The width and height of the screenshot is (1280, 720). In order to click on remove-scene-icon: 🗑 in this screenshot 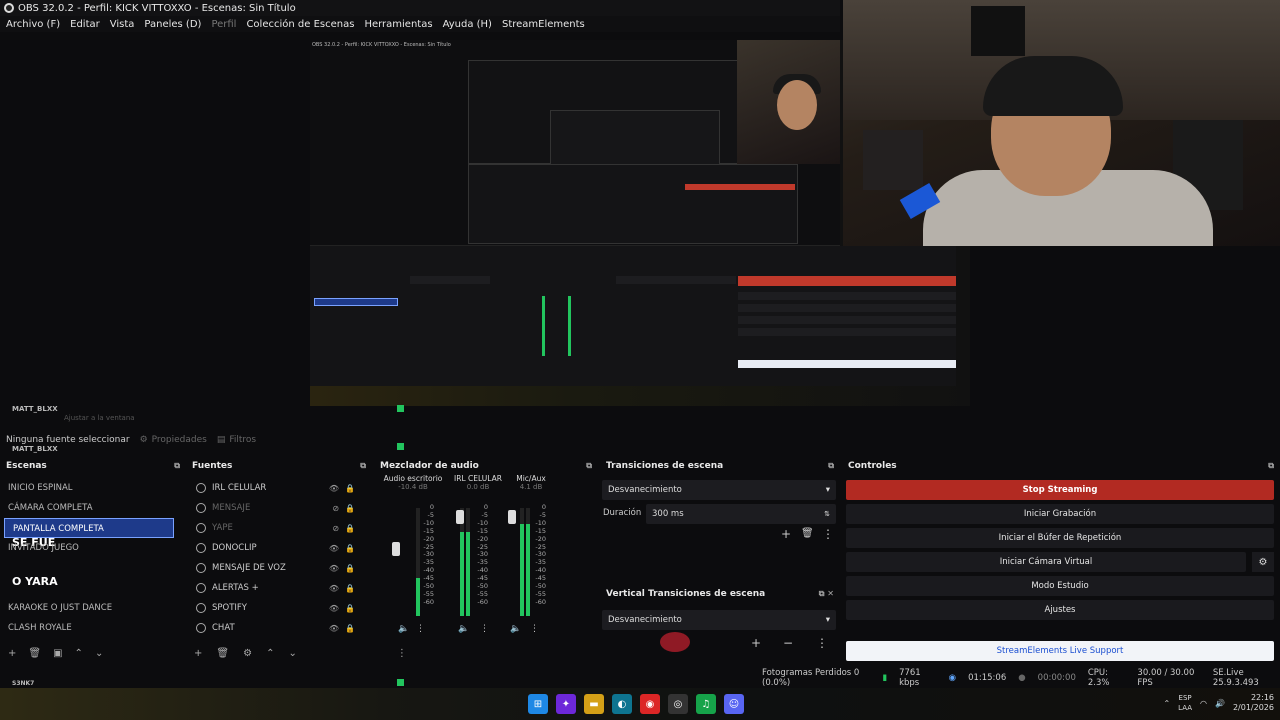, I will do `click(34, 653)`.